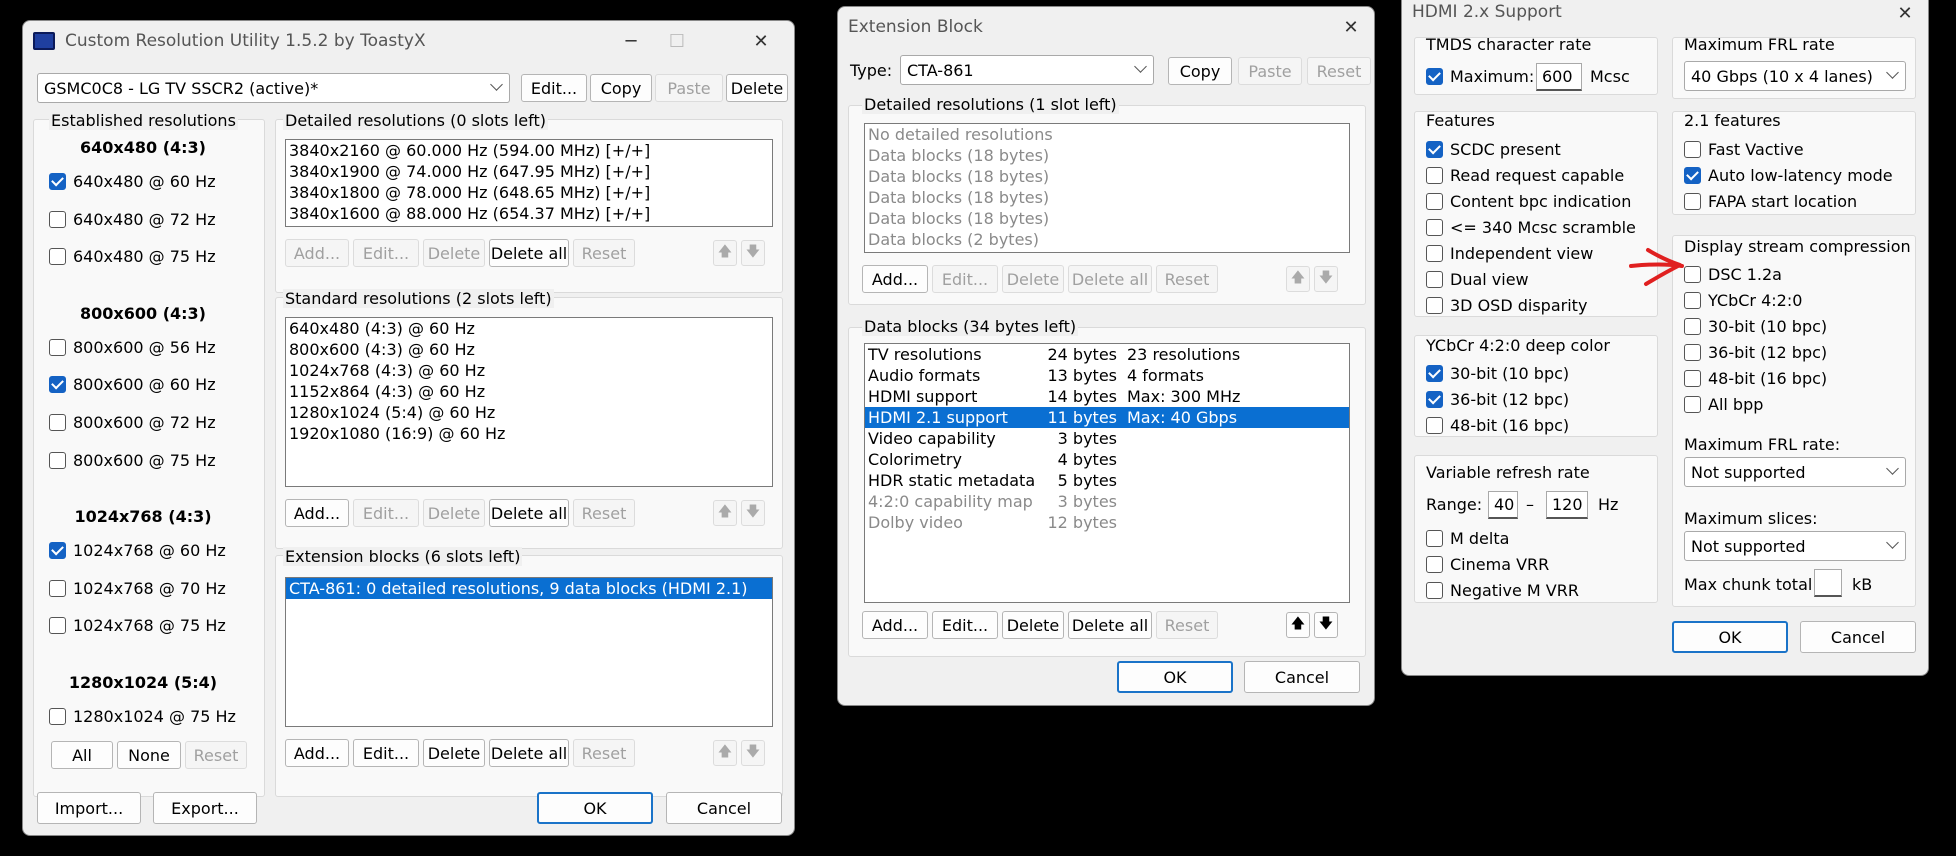  Describe the element at coordinates (1788, 175) in the screenshot. I see `checkbox-auto-low-latency-mode: Auto low-latency mode` at that location.